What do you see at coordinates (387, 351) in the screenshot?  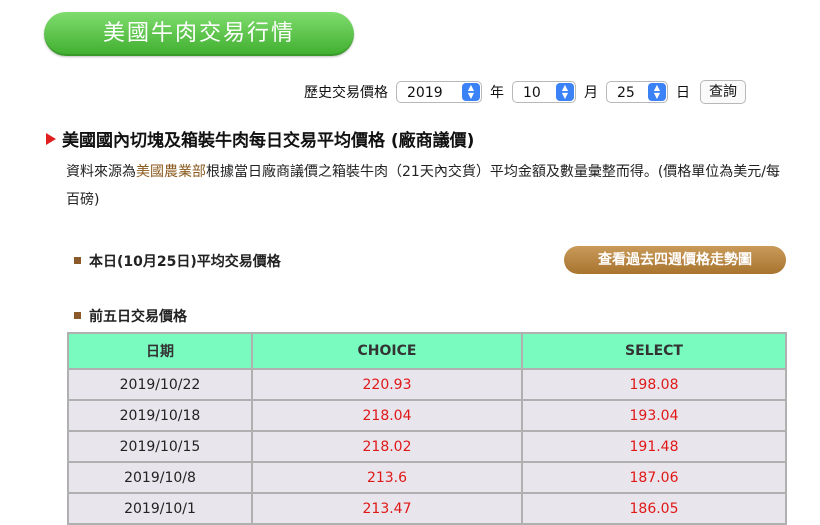 I see `column-header-choice: CHOICE` at bounding box center [387, 351].